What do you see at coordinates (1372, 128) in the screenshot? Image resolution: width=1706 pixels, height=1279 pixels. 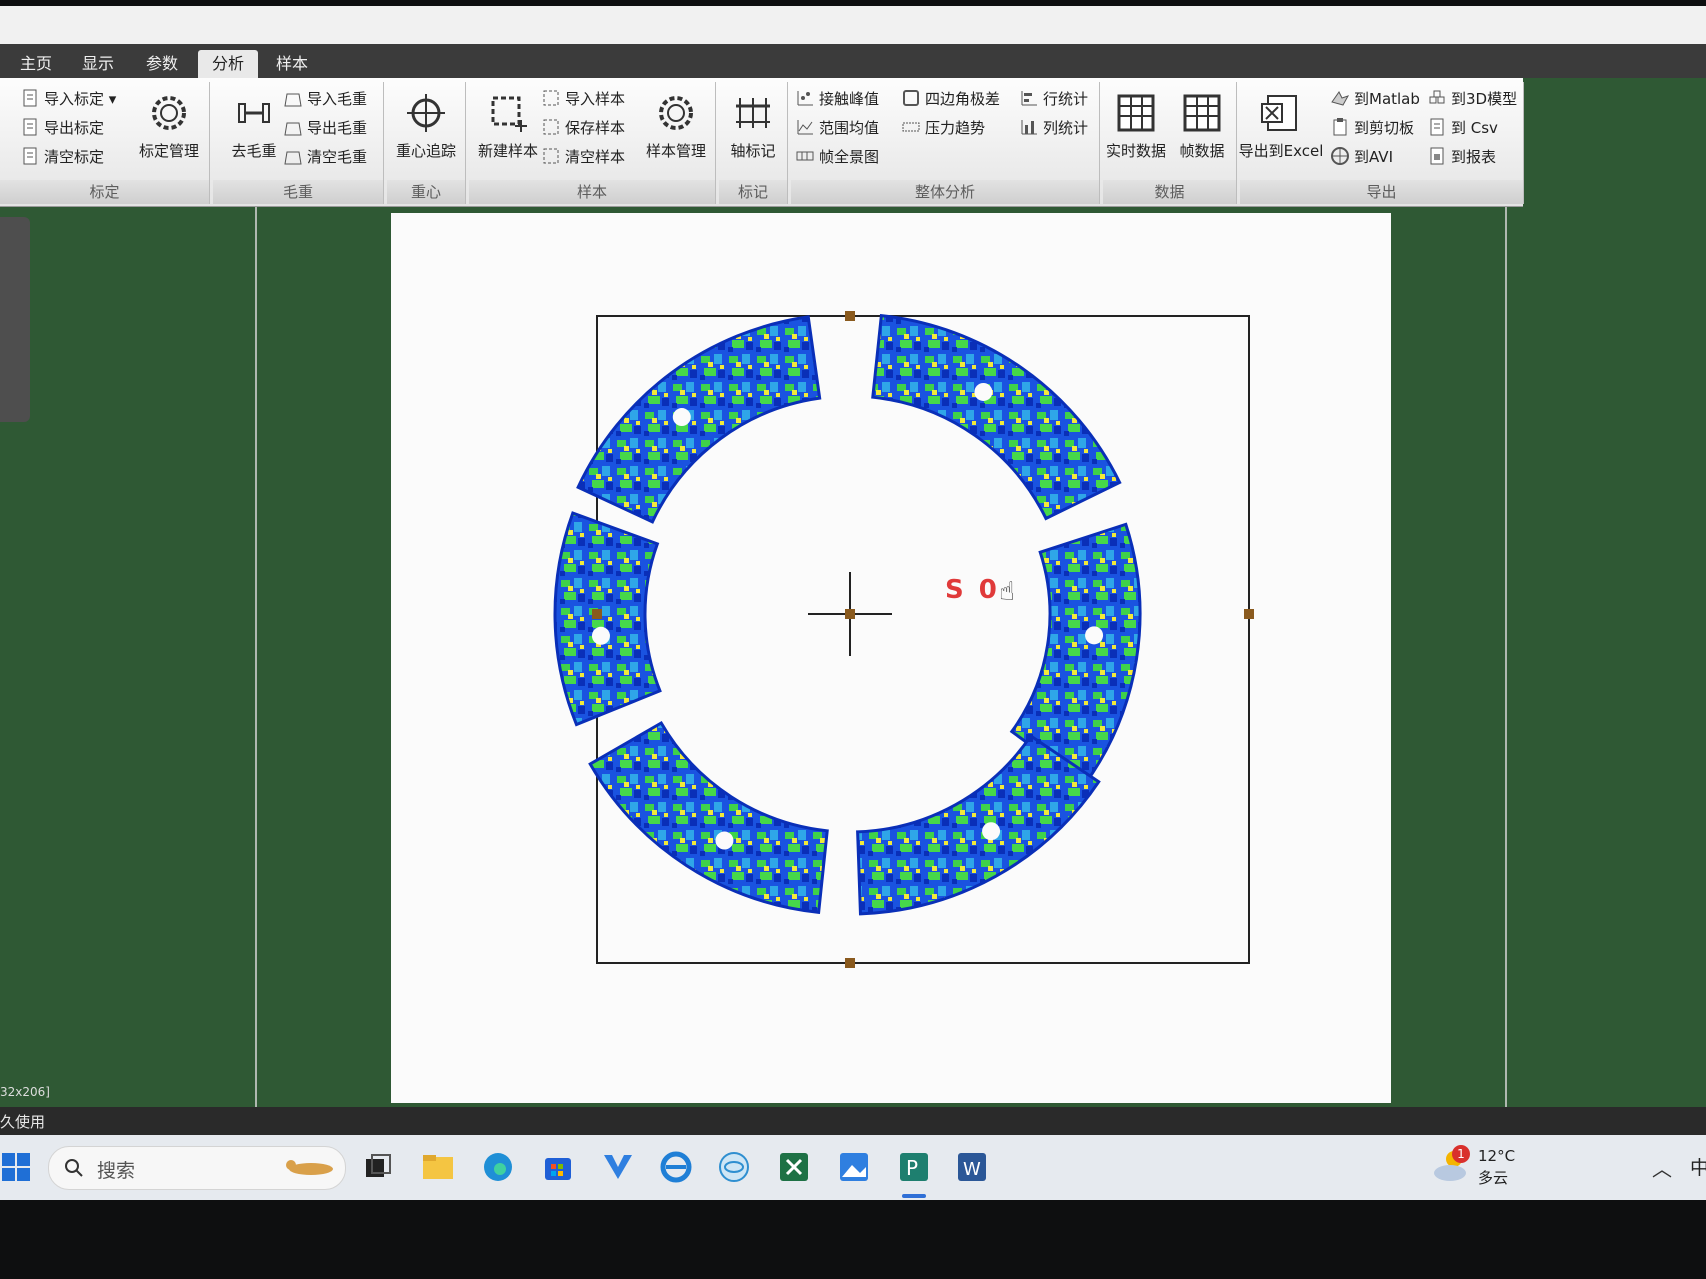 I see `to-clipboard-button: 到剪切板` at bounding box center [1372, 128].